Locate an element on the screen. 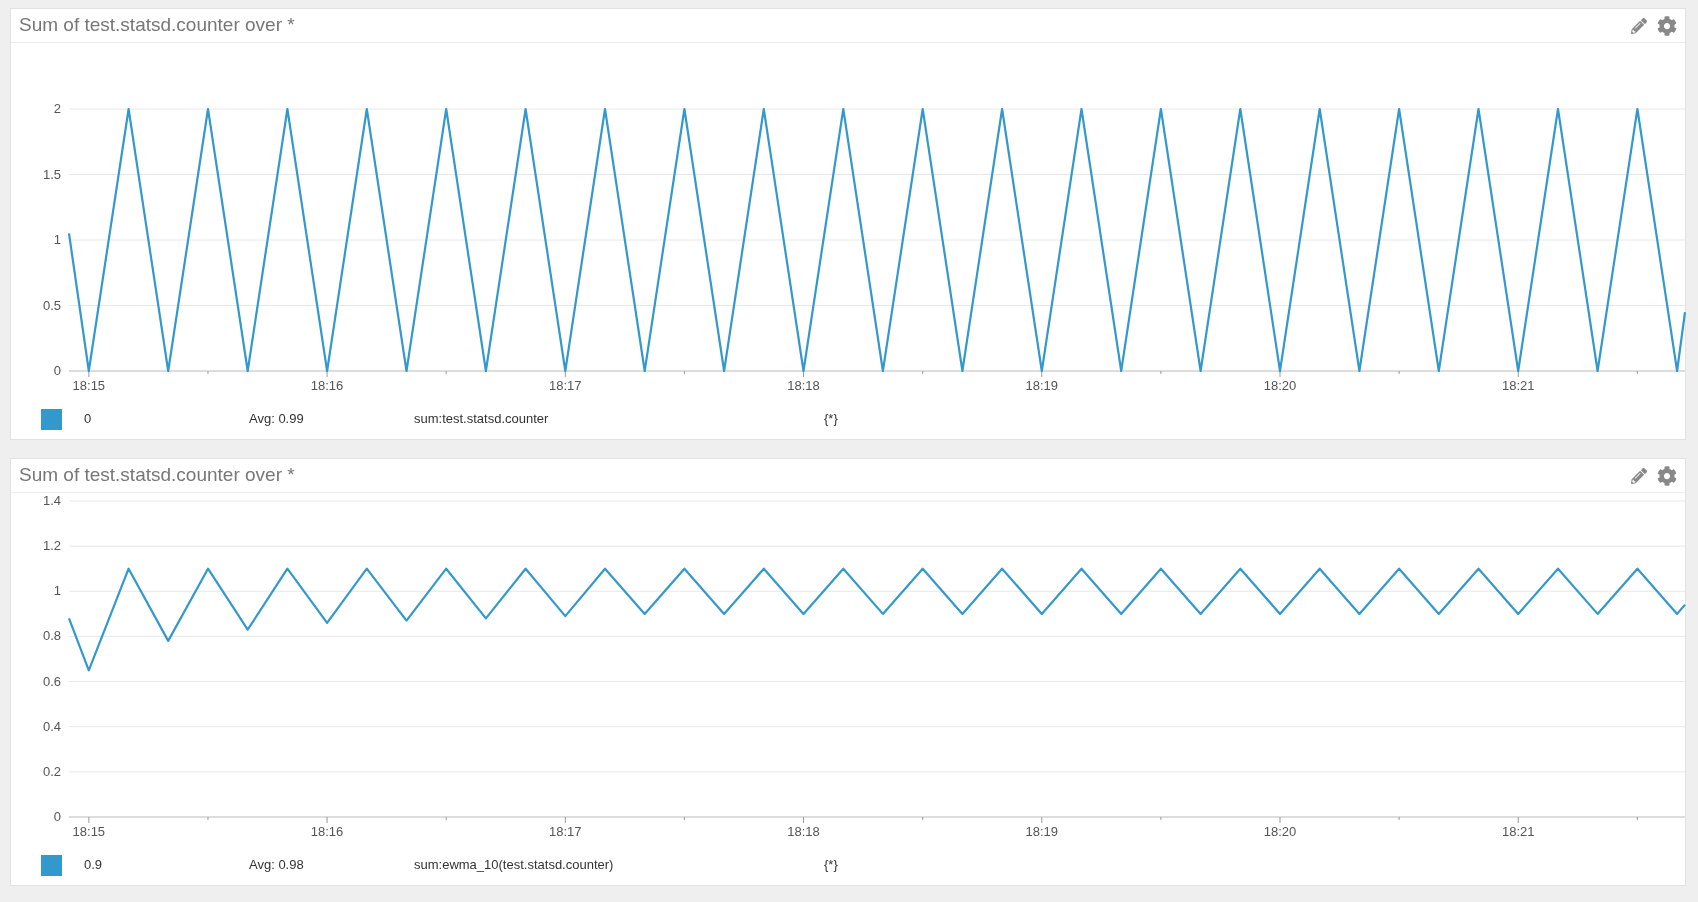  y-tick-label: 0.5 is located at coordinates (51, 305).